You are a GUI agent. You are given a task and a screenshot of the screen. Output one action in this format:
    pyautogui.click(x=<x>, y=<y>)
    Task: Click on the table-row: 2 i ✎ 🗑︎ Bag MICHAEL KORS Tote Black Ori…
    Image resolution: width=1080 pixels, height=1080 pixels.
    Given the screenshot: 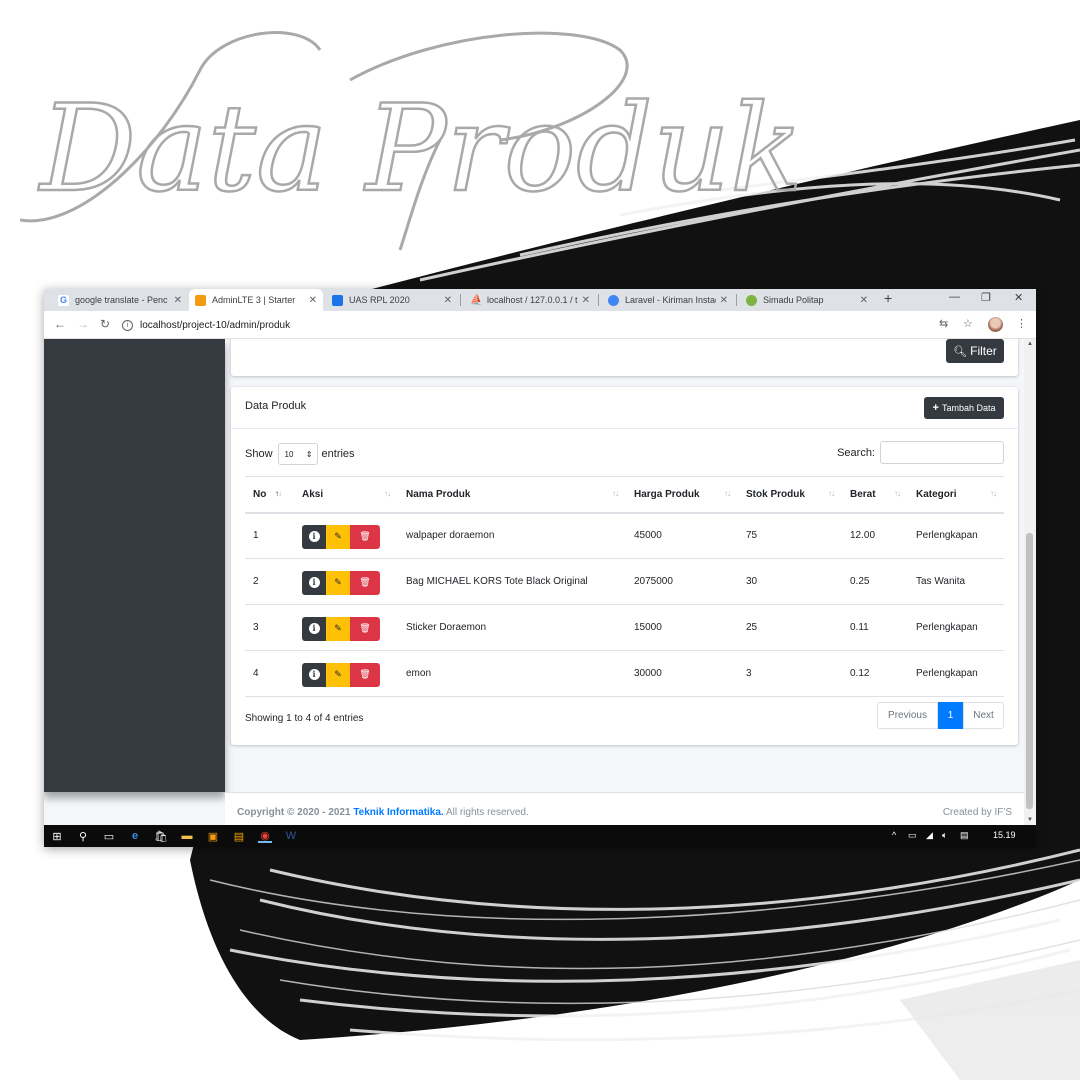 What is the action you would take?
    pyautogui.click(x=624, y=581)
    